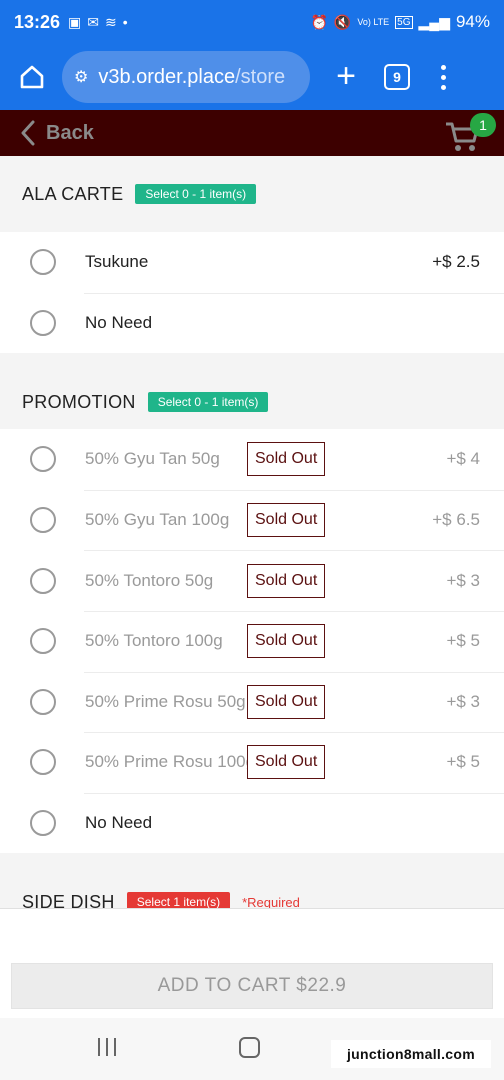 The width and height of the screenshot is (504, 1080). Describe the element at coordinates (149, 580) in the screenshot. I see `option-name: 50% Tontoro 50g` at that location.